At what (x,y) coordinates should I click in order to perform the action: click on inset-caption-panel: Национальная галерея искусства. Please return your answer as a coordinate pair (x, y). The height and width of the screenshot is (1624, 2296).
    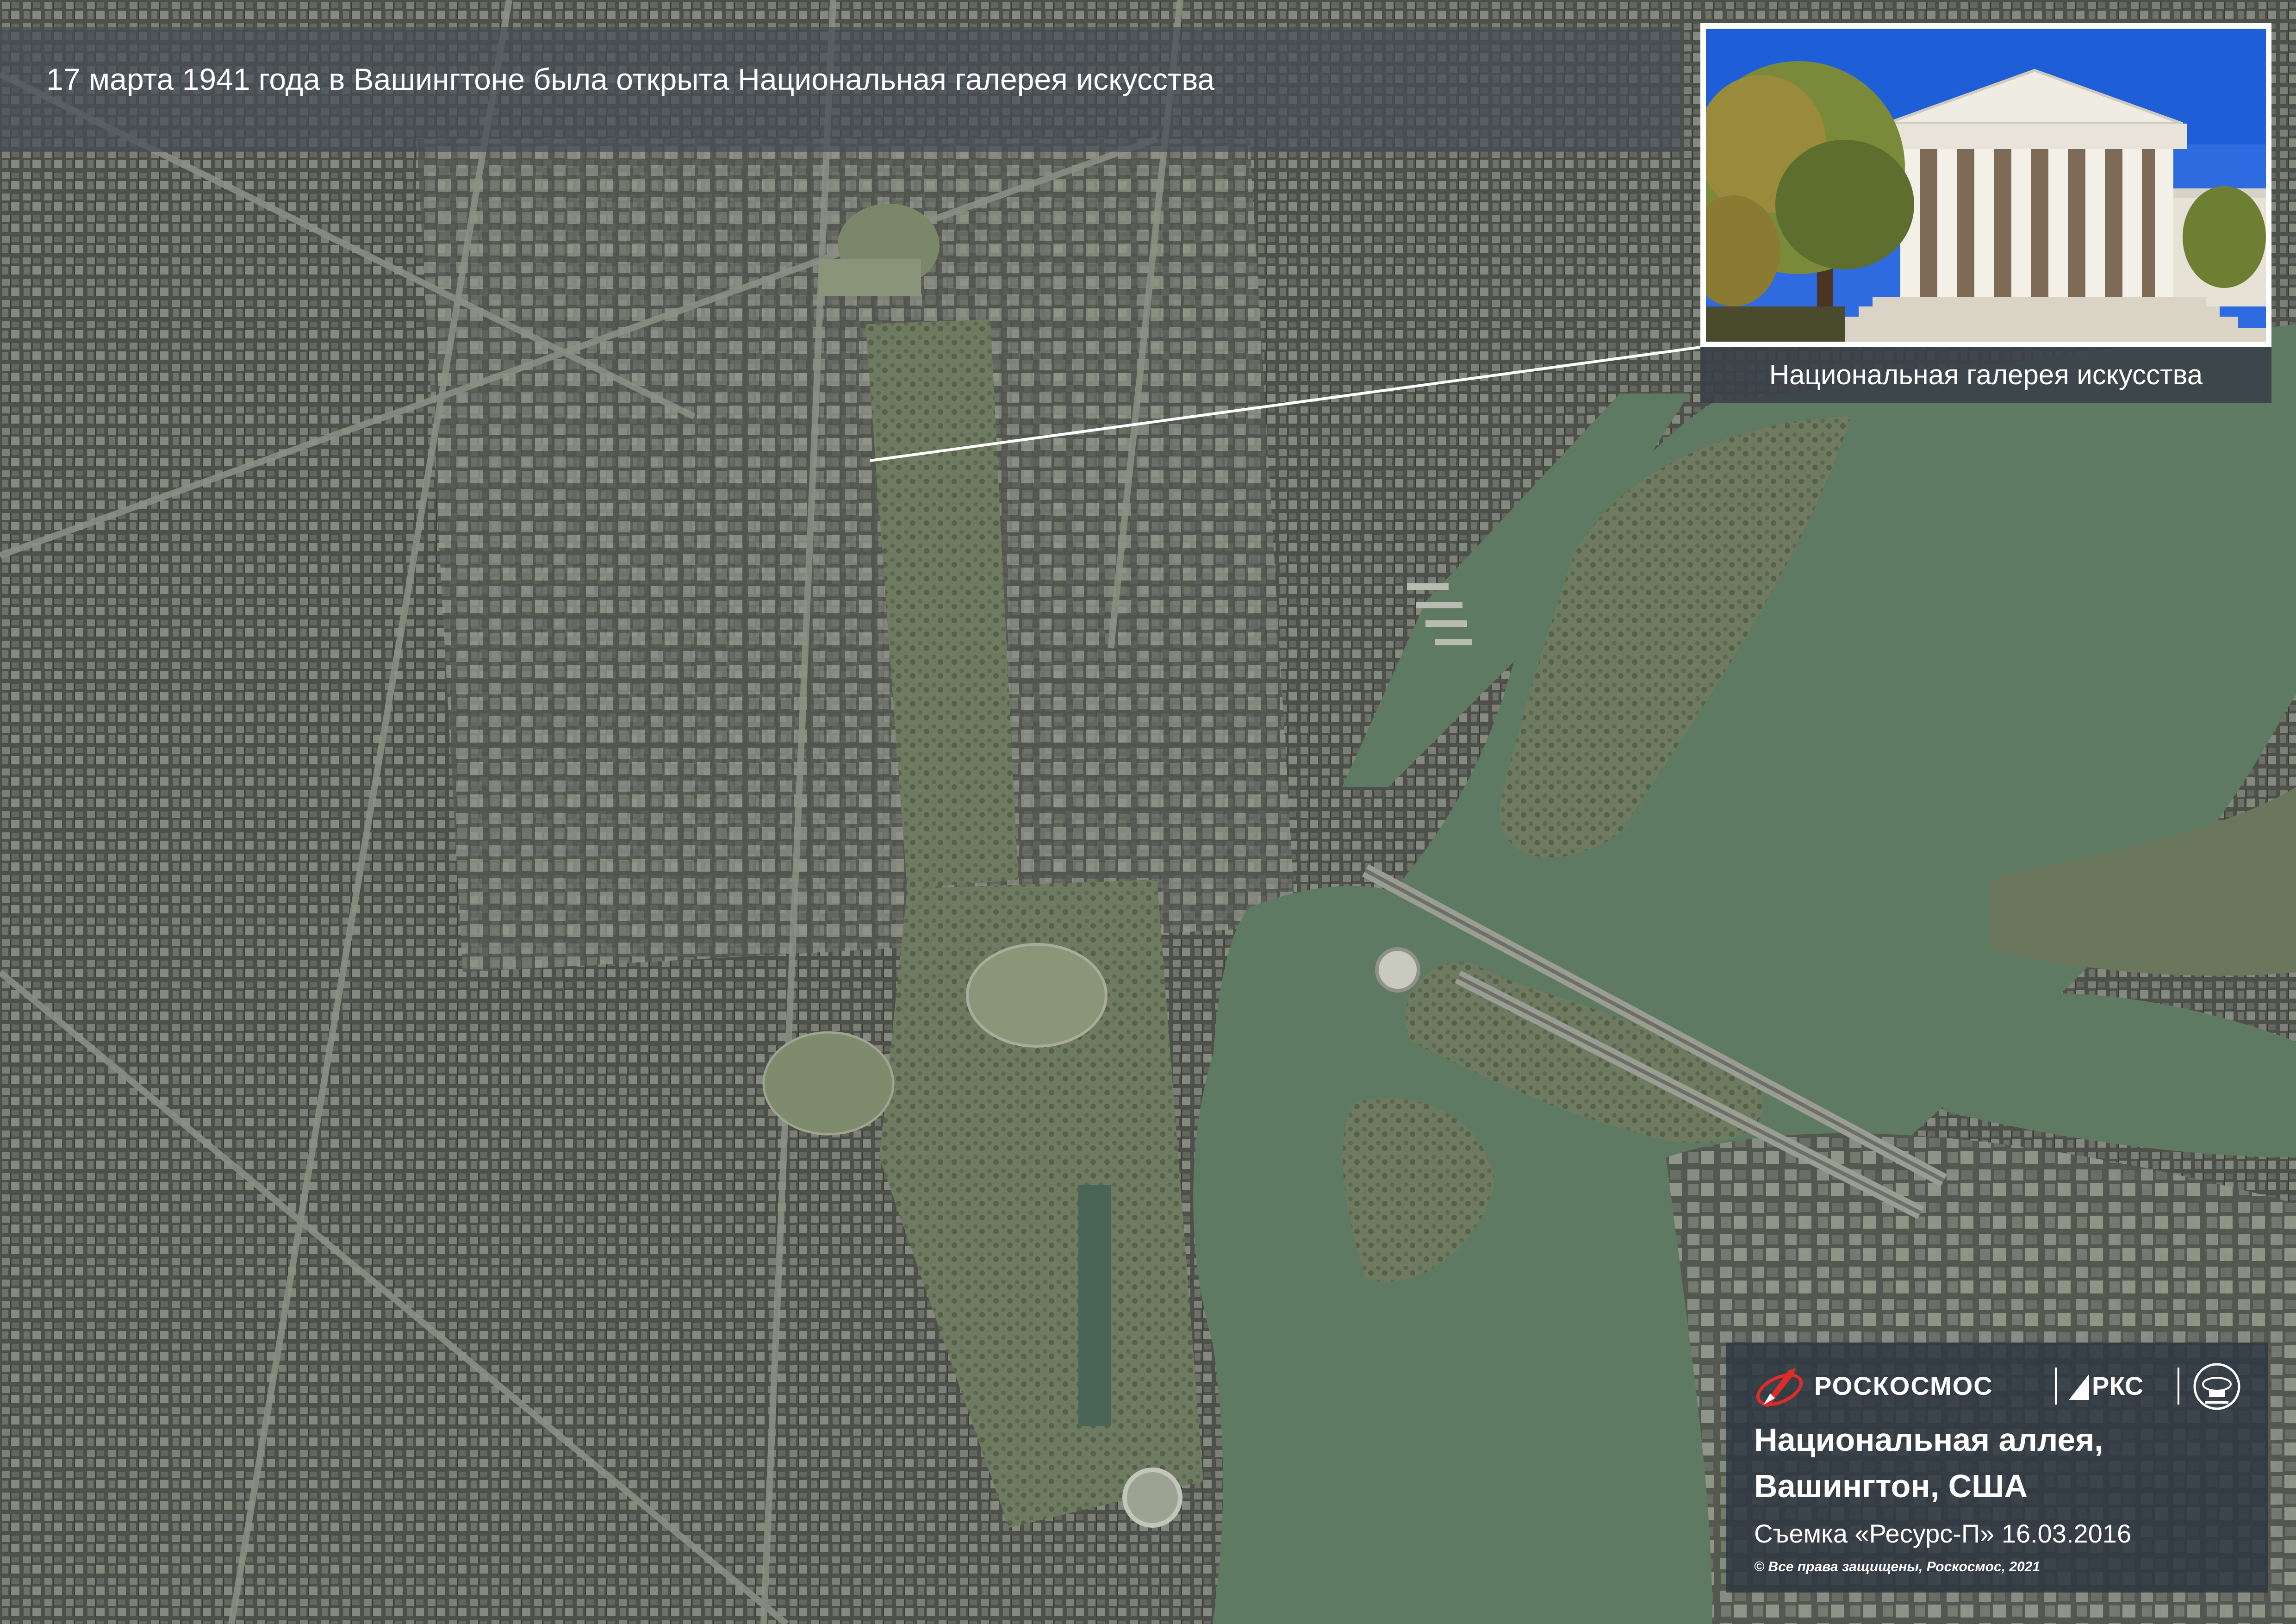
    Looking at the image, I should click on (1985, 375).